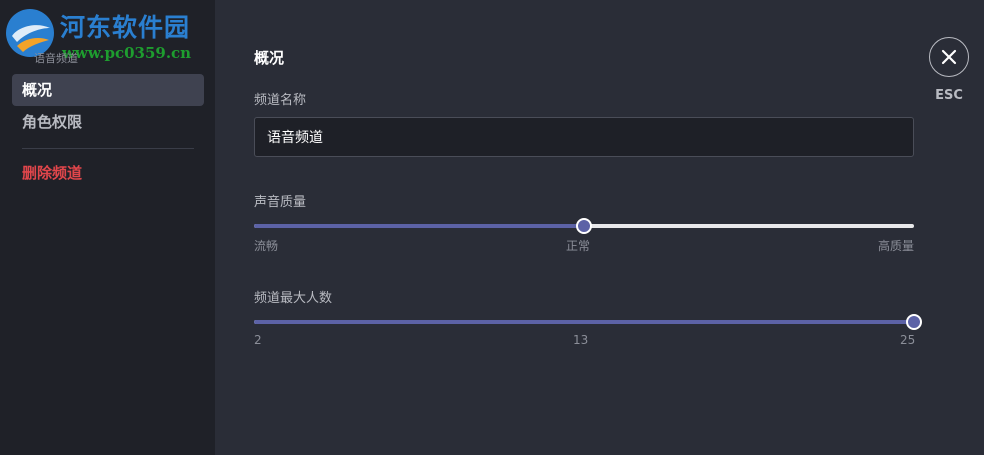 This screenshot has width=984, height=455. What do you see at coordinates (584, 137) in the screenshot?
I see `channel-name-input` at bounding box center [584, 137].